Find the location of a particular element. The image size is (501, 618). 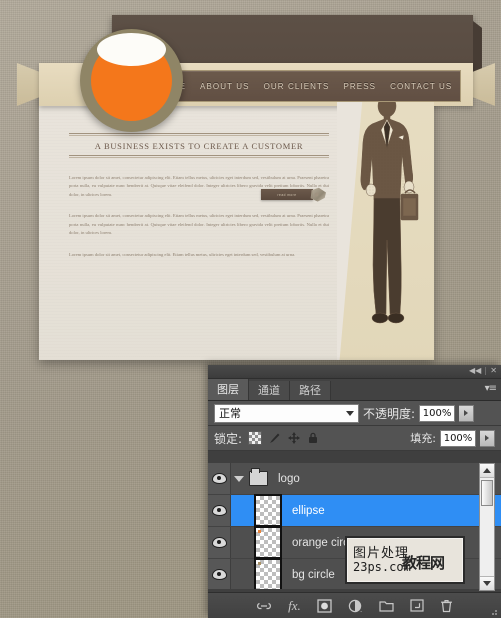

layers-panel-toolbar: fx. . is located at coordinates (354, 605).